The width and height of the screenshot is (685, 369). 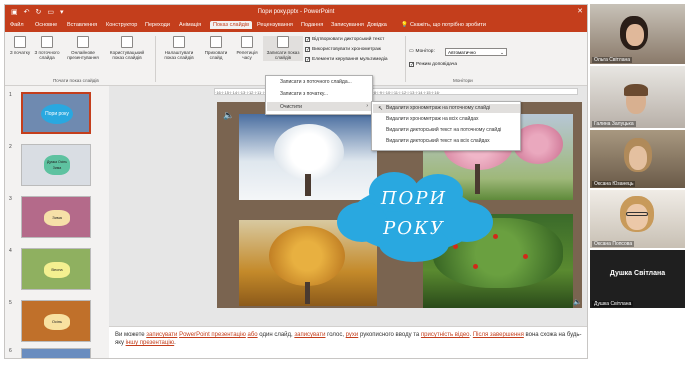 I want to click on slide-title-line2: РОКУ, so click(x=414, y=228).